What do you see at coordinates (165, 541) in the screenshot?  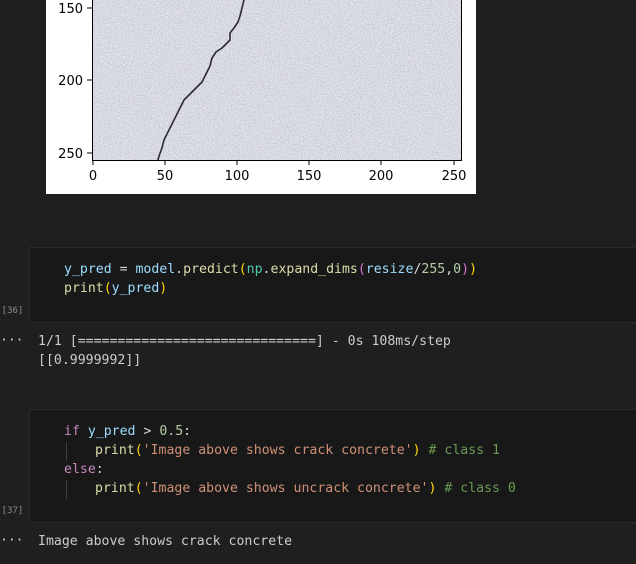 I see `output-text: Image above shows crack concrete` at bounding box center [165, 541].